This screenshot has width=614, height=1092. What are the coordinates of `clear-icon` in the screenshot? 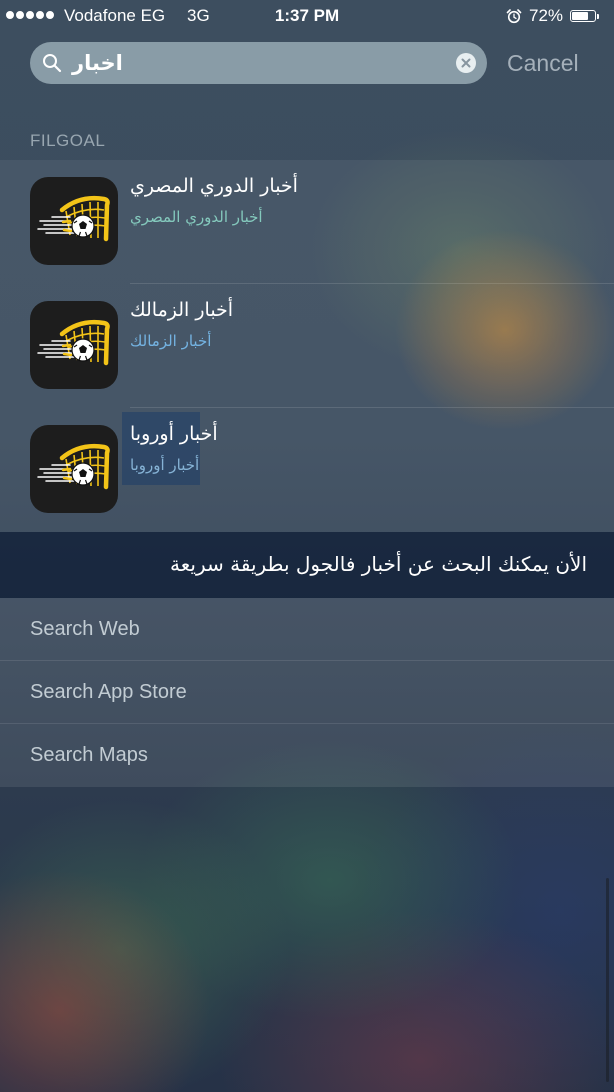 It's located at (466, 63).